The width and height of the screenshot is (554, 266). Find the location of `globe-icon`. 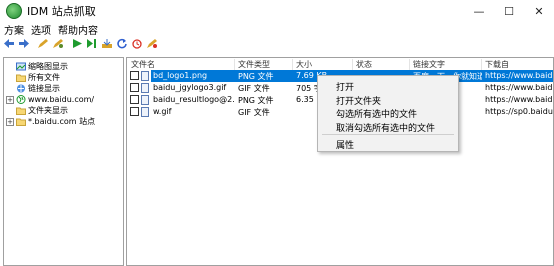

globe-icon is located at coordinates (21, 99).